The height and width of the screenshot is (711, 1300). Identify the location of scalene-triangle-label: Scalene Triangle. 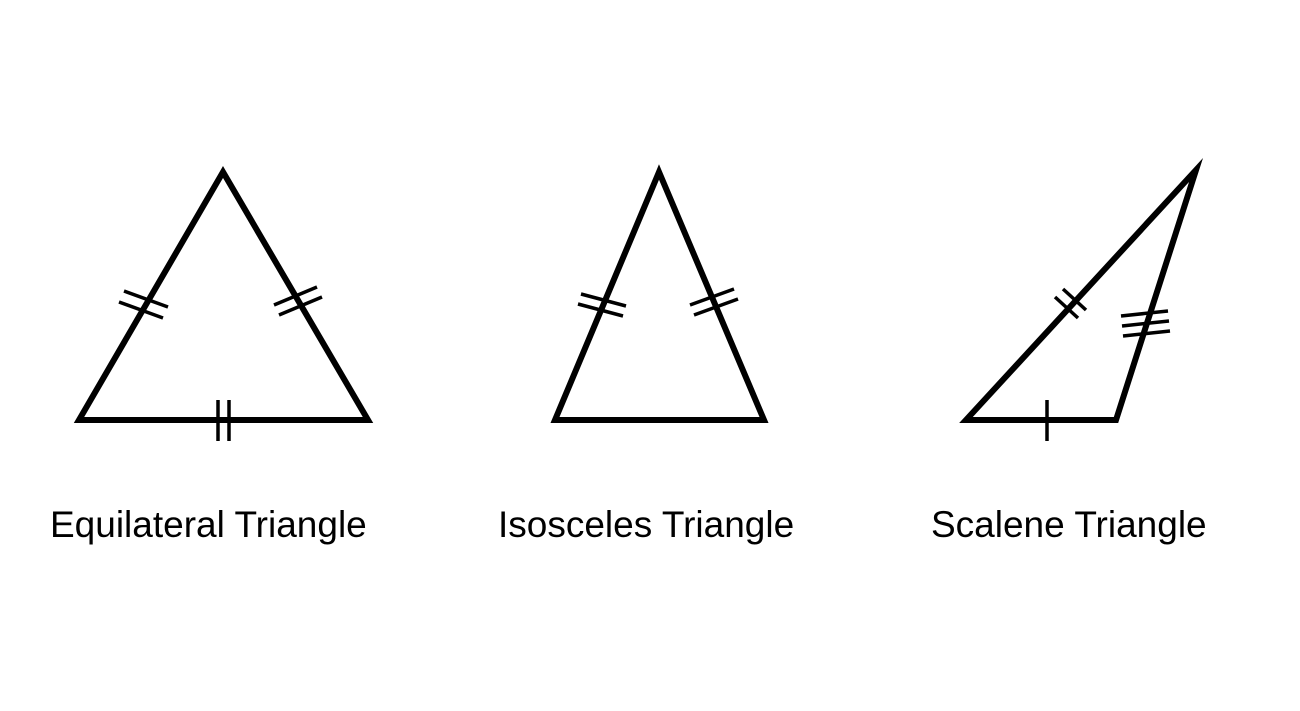
(1069, 524).